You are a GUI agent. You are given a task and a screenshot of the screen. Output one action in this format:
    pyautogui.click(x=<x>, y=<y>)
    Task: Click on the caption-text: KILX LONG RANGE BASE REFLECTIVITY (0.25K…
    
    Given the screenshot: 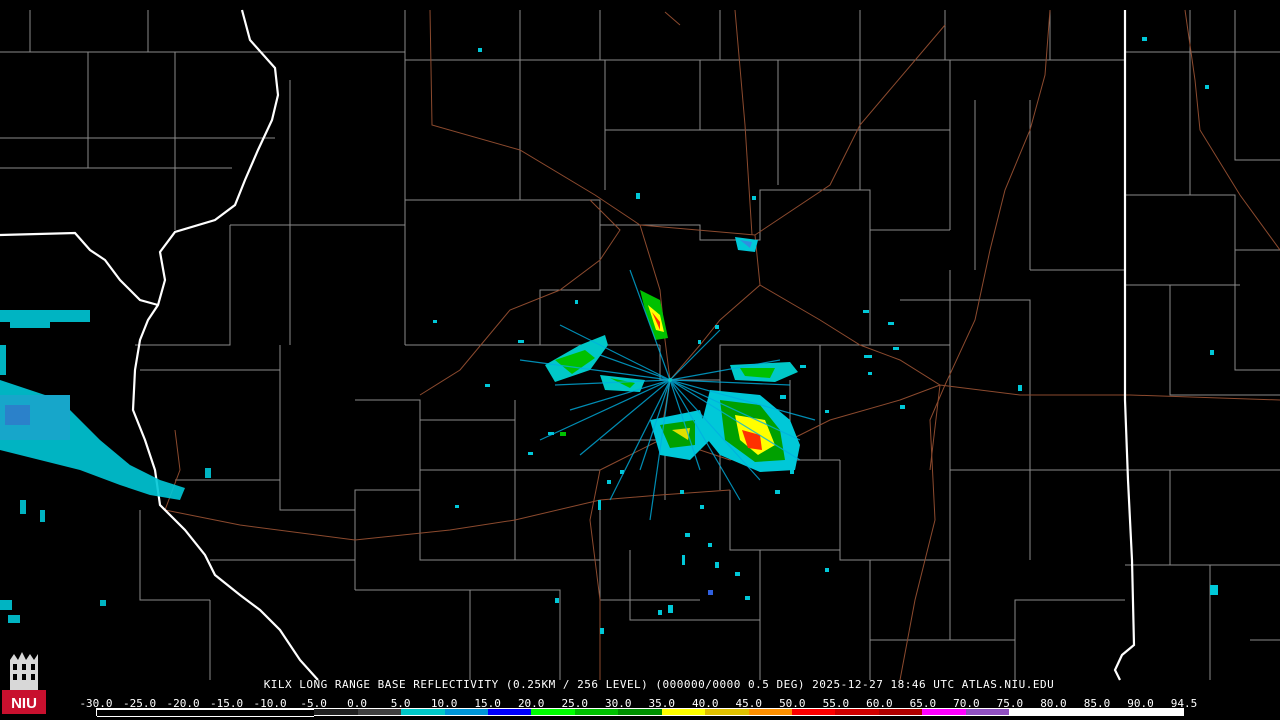 What is the action you would take?
    pyautogui.click(x=659, y=684)
    